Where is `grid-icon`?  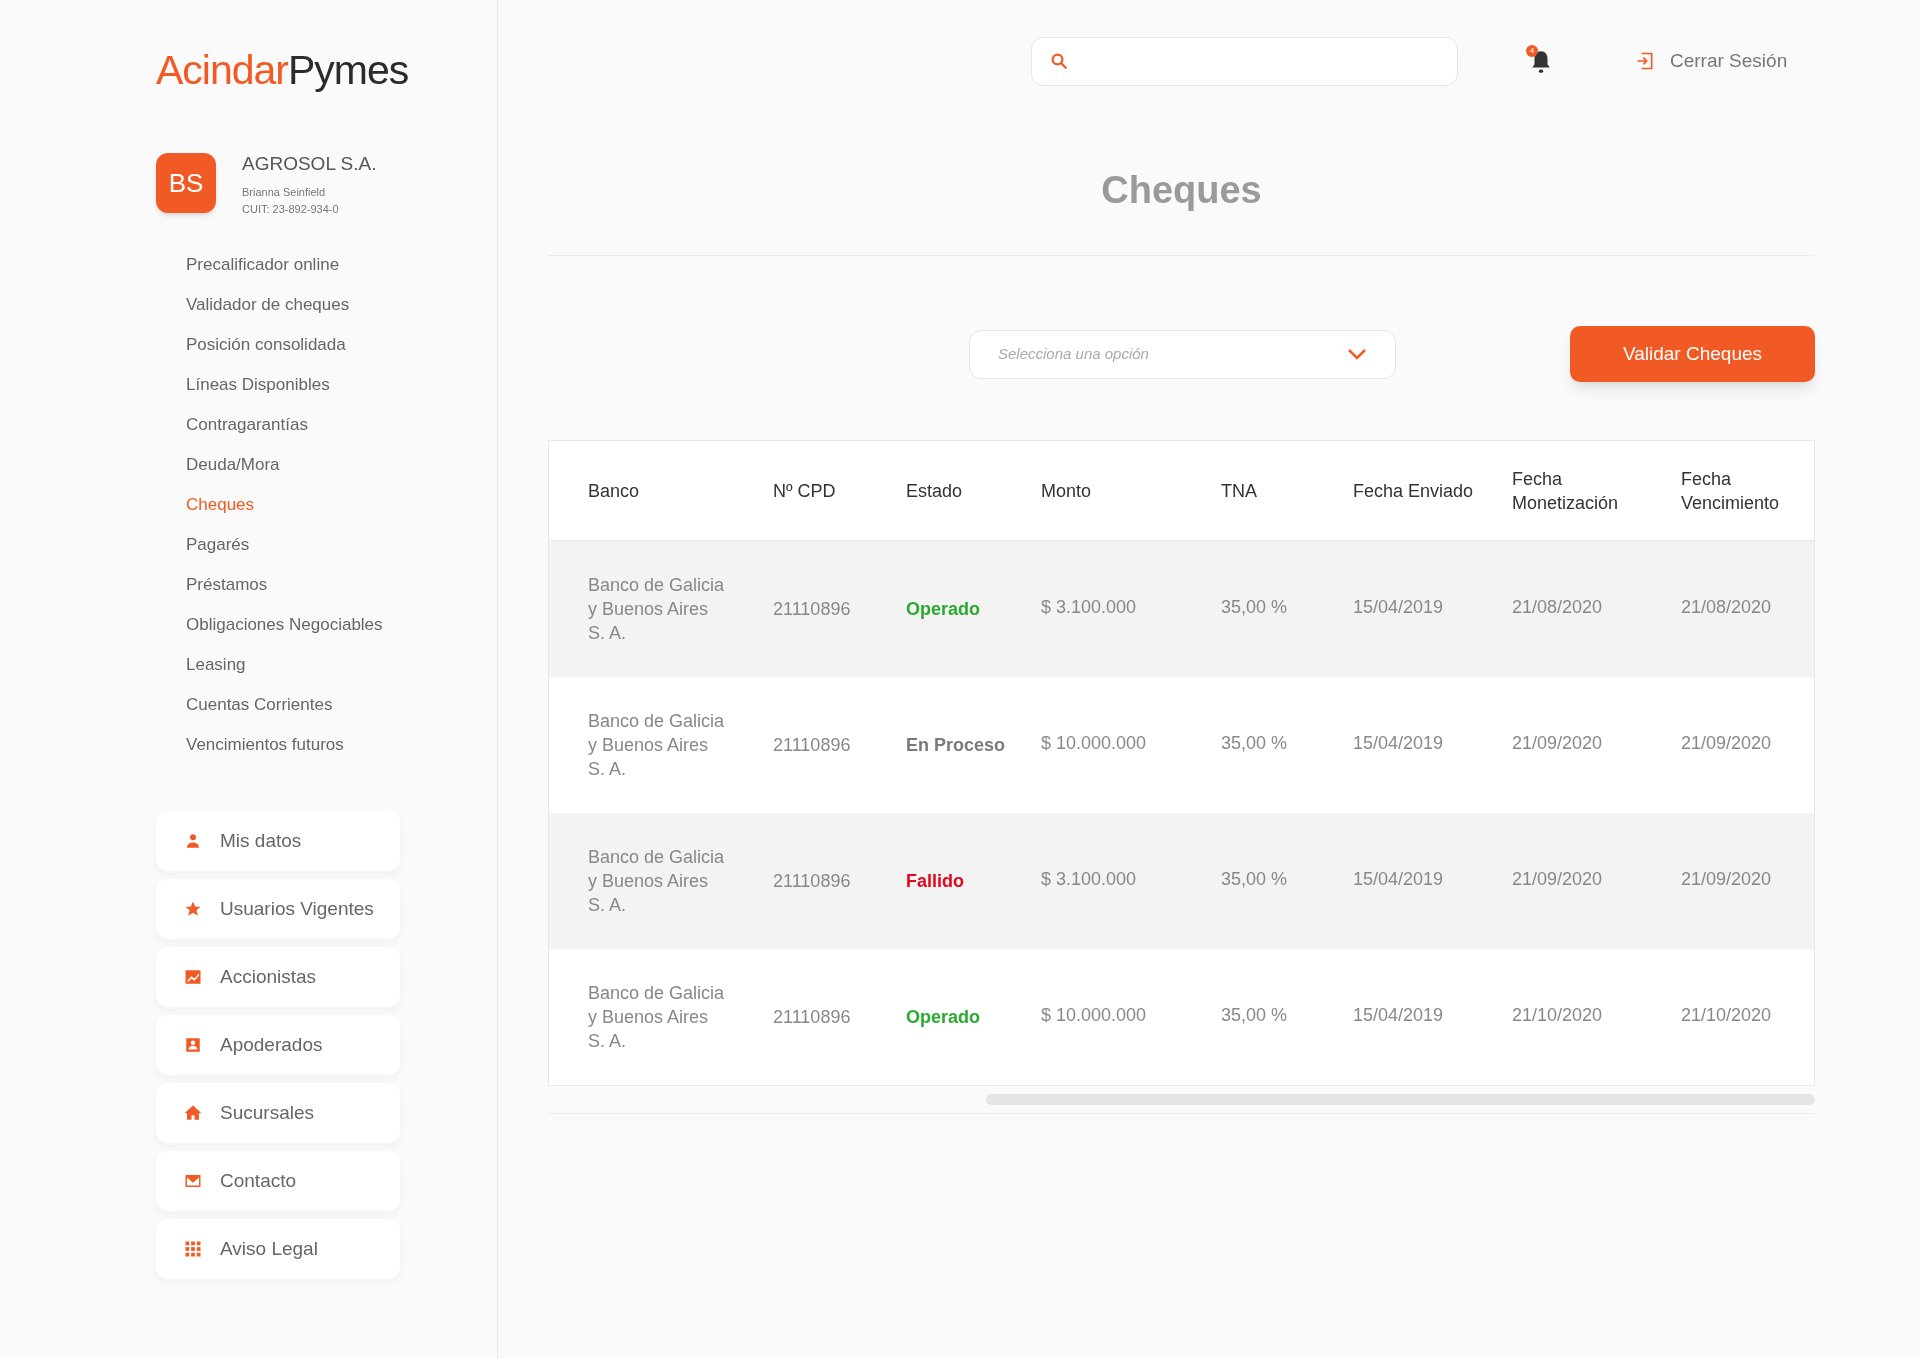
grid-icon is located at coordinates (193, 1249).